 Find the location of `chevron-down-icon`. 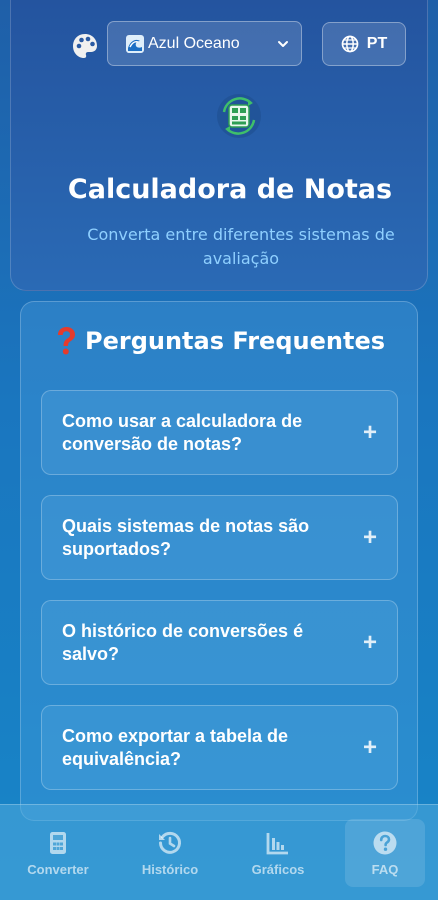

chevron-down-icon is located at coordinates (283, 43).